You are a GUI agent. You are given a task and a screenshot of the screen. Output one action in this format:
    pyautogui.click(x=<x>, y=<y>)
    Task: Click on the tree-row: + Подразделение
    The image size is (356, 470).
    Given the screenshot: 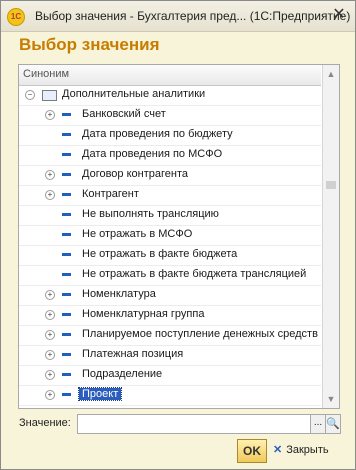 What is the action you would take?
    pyautogui.click(x=170, y=376)
    